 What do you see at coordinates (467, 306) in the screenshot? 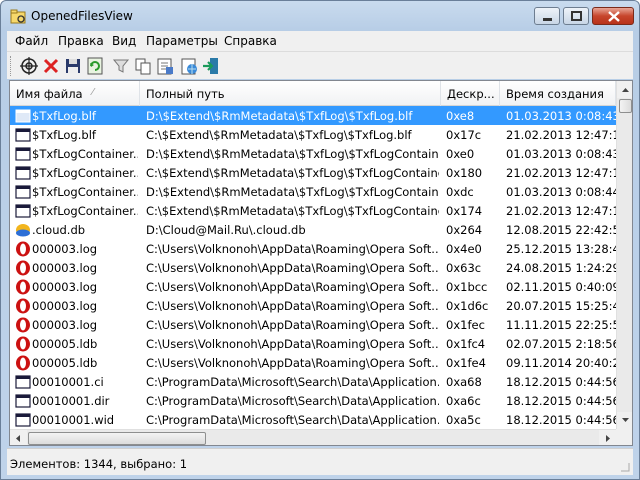
I see `cell-handle: 0x1d6c` at bounding box center [467, 306].